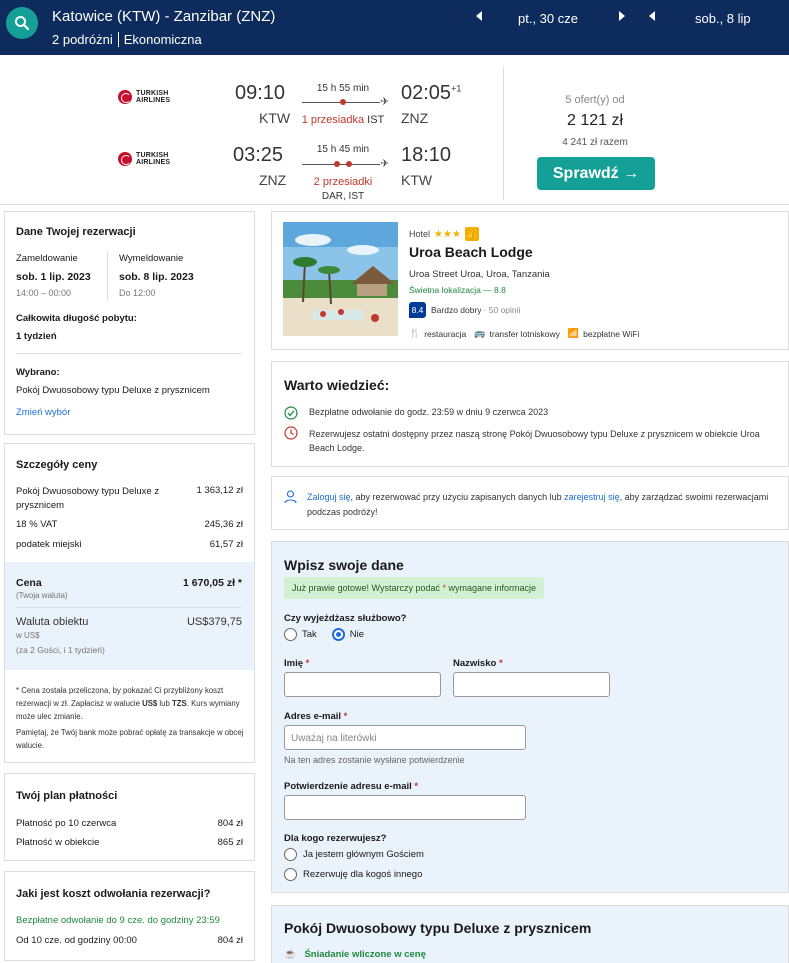 The image size is (789, 963). I want to click on panel-title: Dane Twojej rezerwacji, so click(76, 232).